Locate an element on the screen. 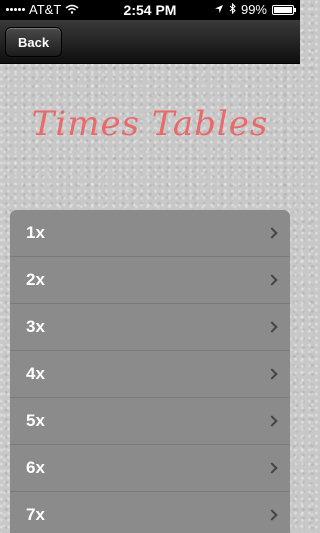 The width and height of the screenshot is (320, 533). row-label: 6x is located at coordinates (35, 467).